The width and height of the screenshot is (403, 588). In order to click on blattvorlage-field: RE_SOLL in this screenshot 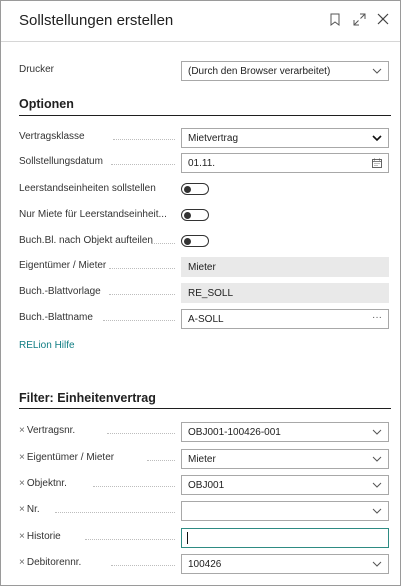, I will do `click(285, 293)`.